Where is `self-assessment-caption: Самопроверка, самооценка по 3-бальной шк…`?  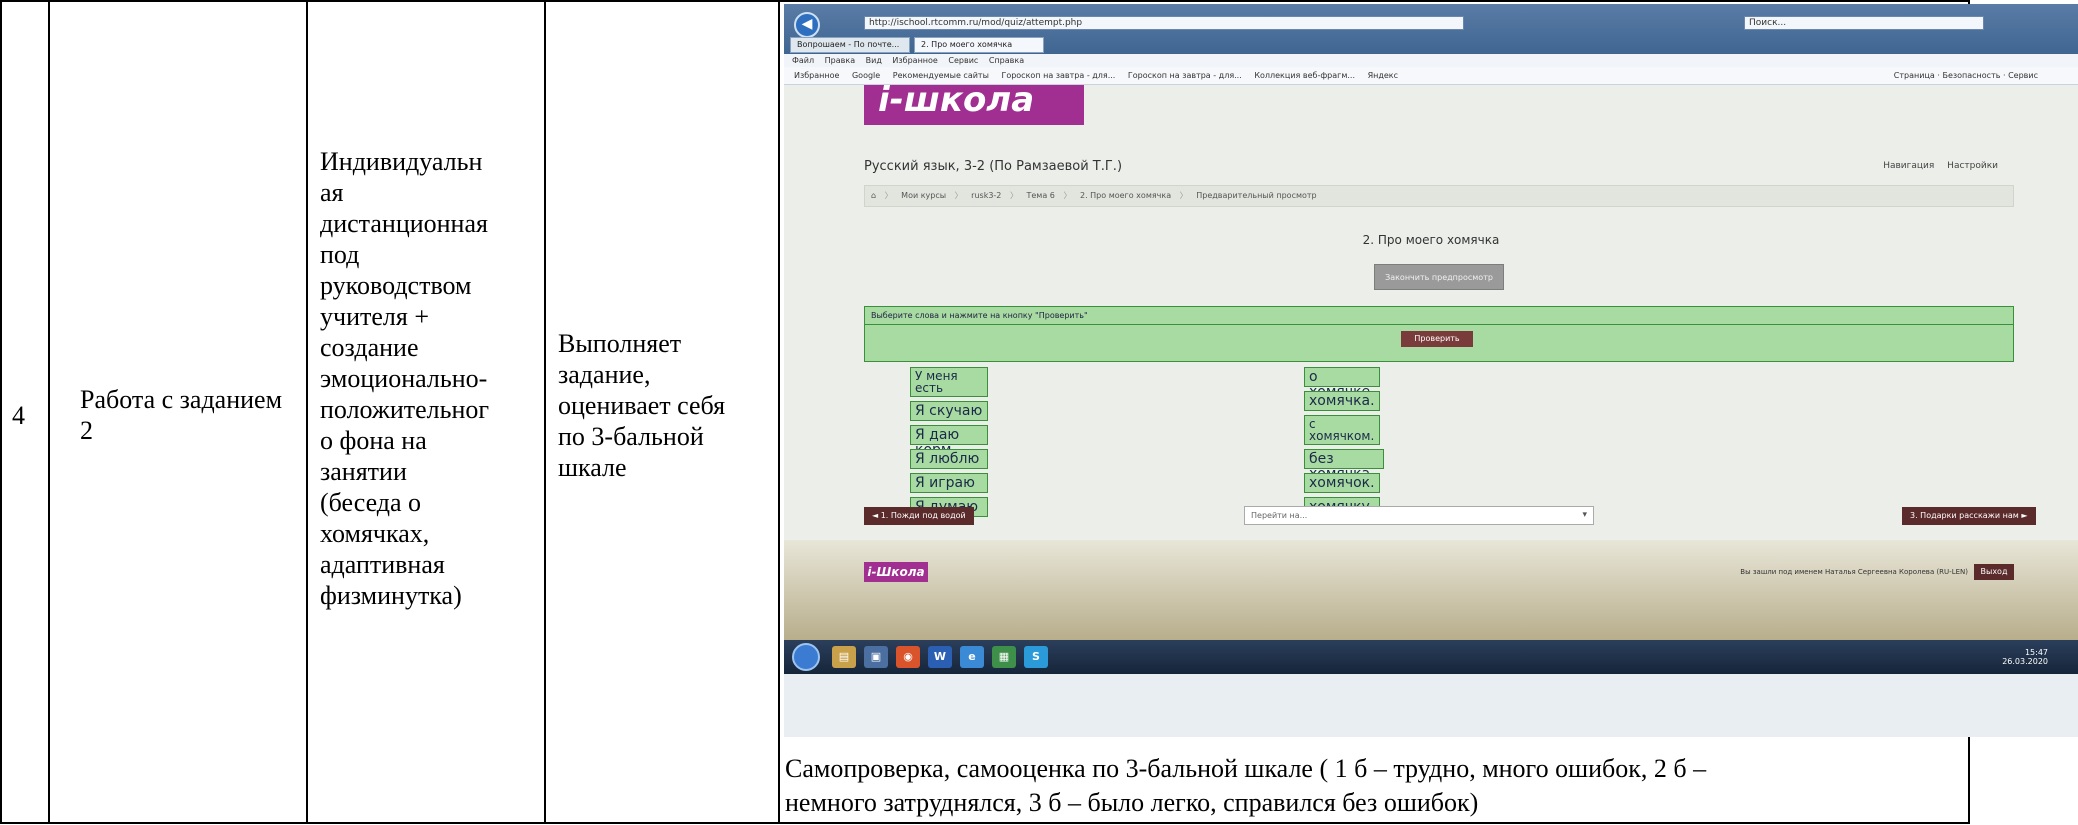
self-assessment-caption: Самопроверка, самооценка по 3-бальной шк… is located at coordinates (1375, 786).